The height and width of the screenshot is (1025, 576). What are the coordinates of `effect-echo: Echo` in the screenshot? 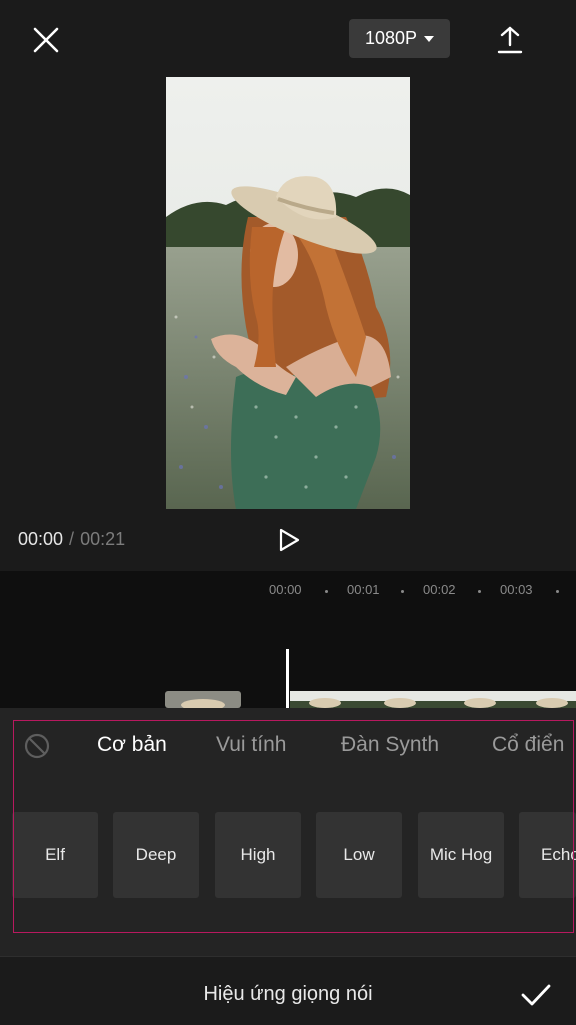 It's located at (547, 855).